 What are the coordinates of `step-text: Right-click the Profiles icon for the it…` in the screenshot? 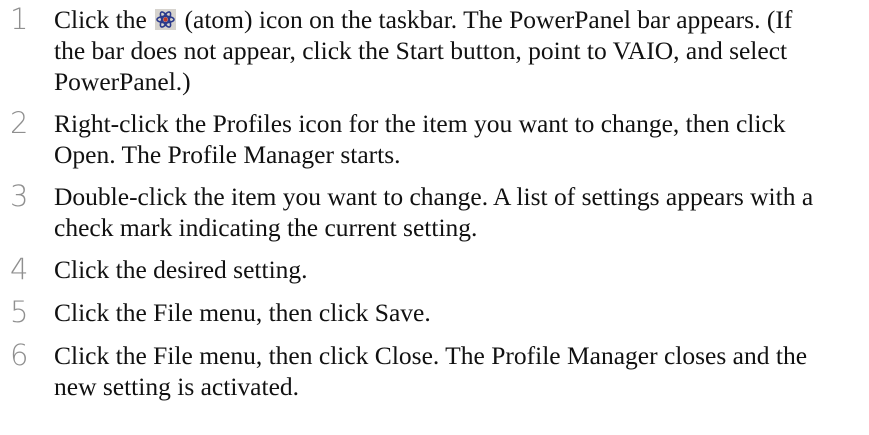 It's located at (420, 139).